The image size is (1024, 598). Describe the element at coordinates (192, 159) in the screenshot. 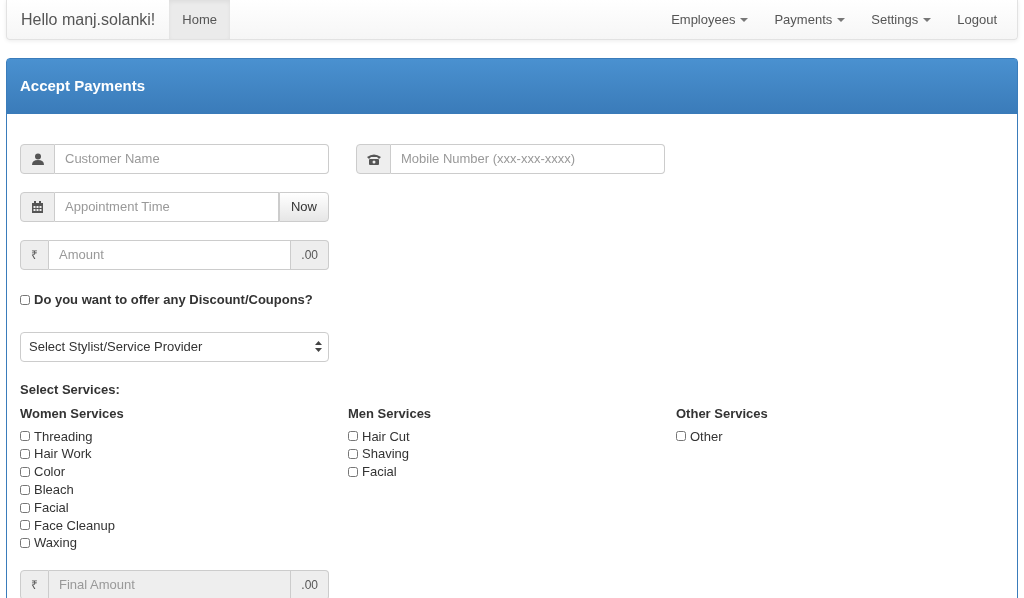

I see `input-field: Customer Name` at that location.